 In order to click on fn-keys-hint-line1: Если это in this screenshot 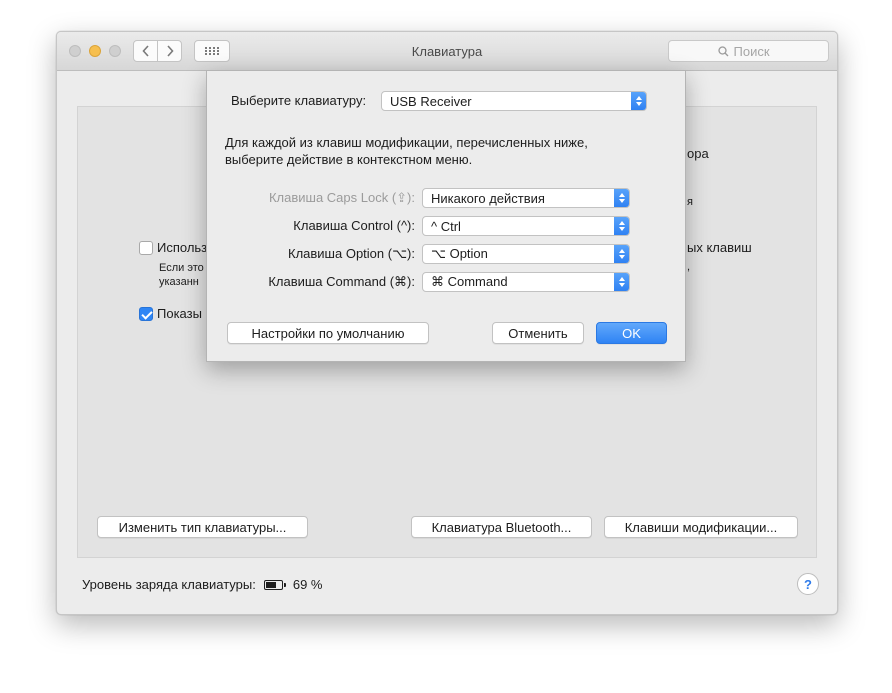, I will do `click(181, 268)`.